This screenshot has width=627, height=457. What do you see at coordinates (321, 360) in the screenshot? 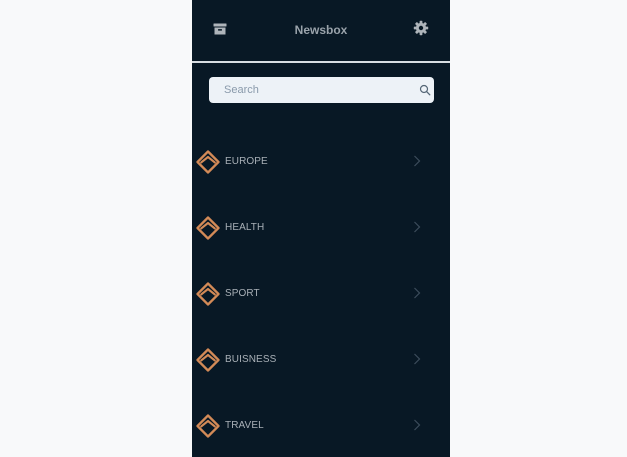
I see `category-item-buisness: BUISNESS` at bounding box center [321, 360].